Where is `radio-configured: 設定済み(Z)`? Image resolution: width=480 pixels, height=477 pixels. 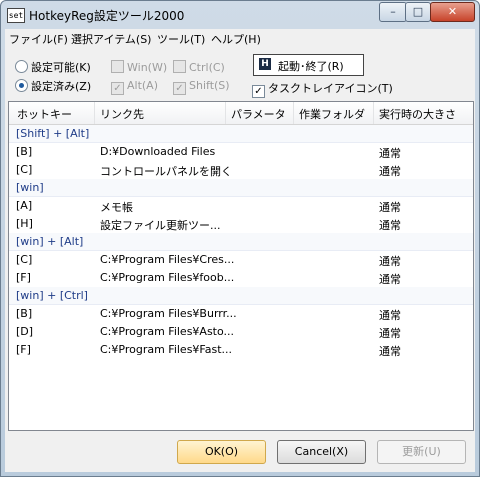 radio-configured: 設定済み(Z) is located at coordinates (53, 86).